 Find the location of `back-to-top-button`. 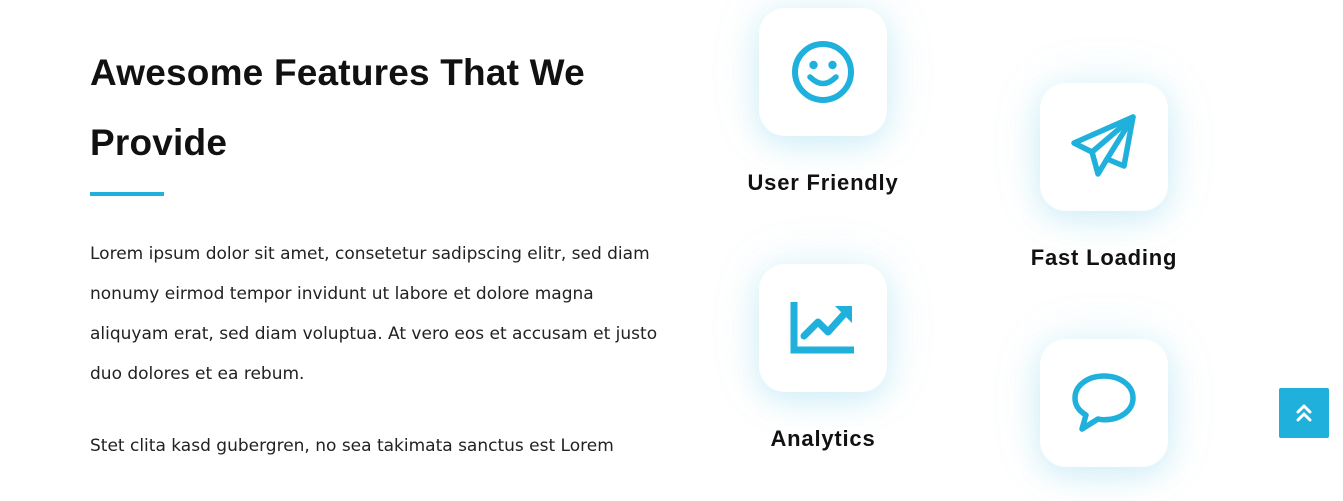

back-to-top-button is located at coordinates (1304, 413).